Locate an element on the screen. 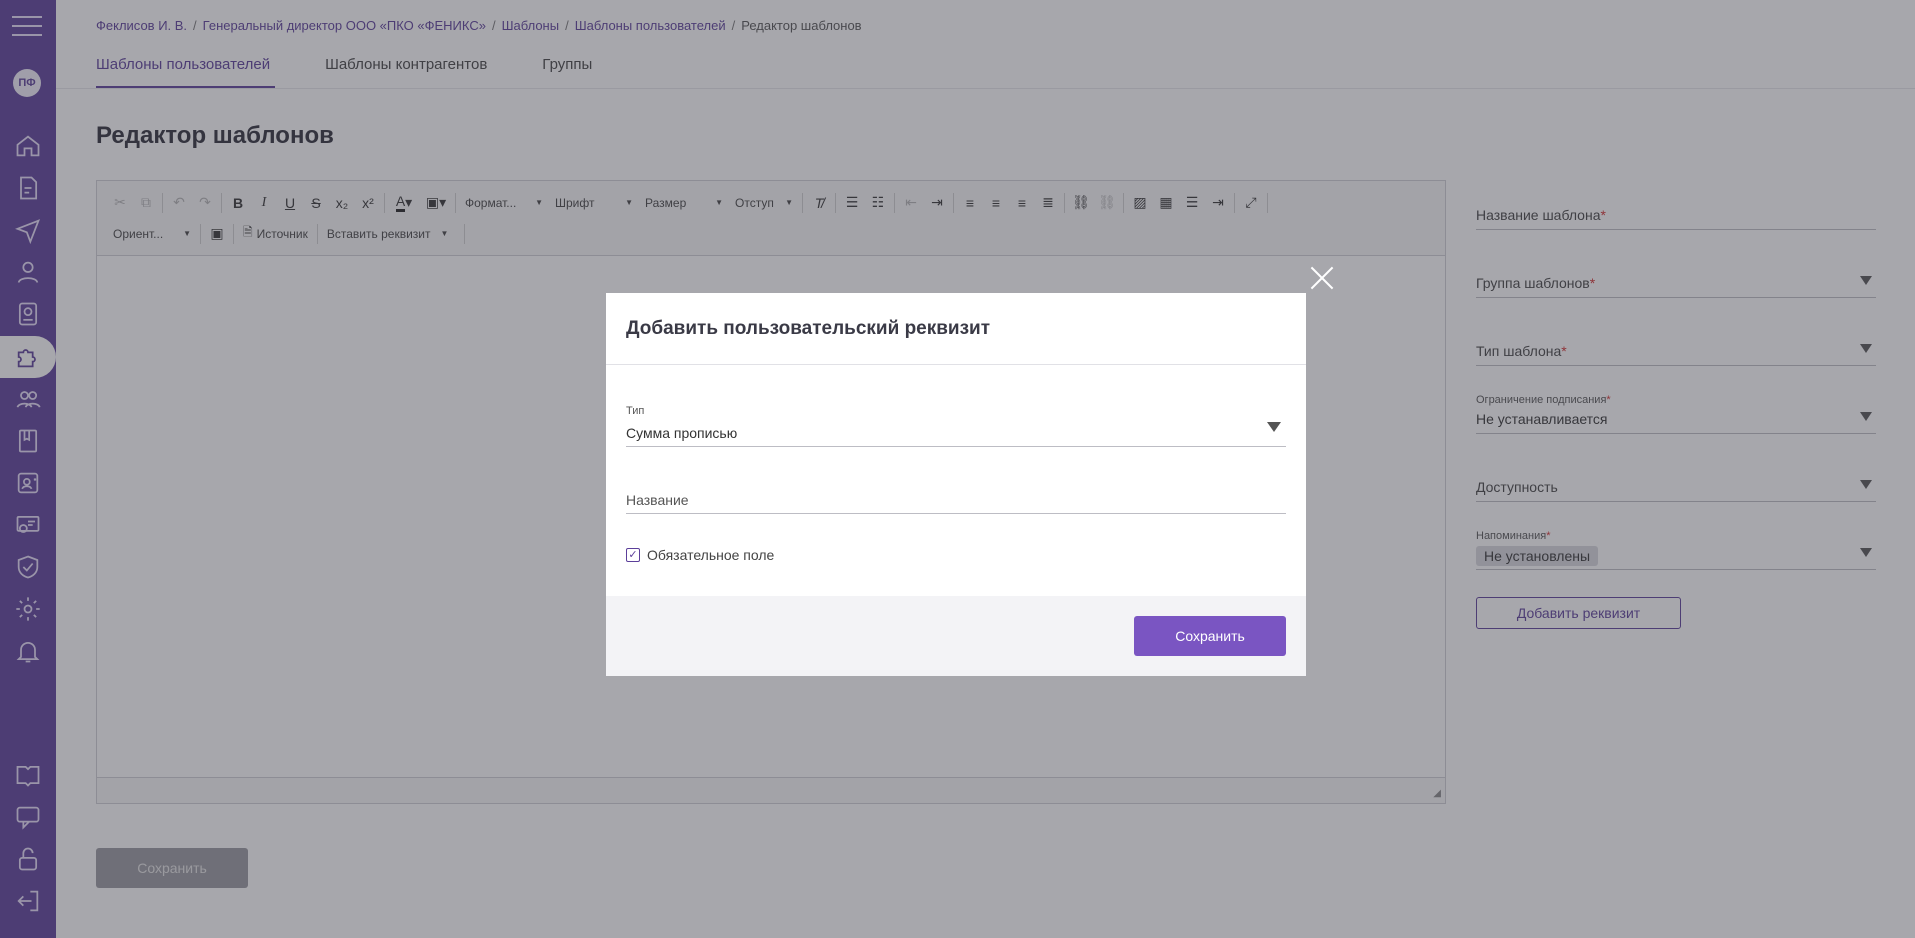 This screenshot has height=938, width=1915. dialog-footer: Сохранить is located at coordinates (956, 636).